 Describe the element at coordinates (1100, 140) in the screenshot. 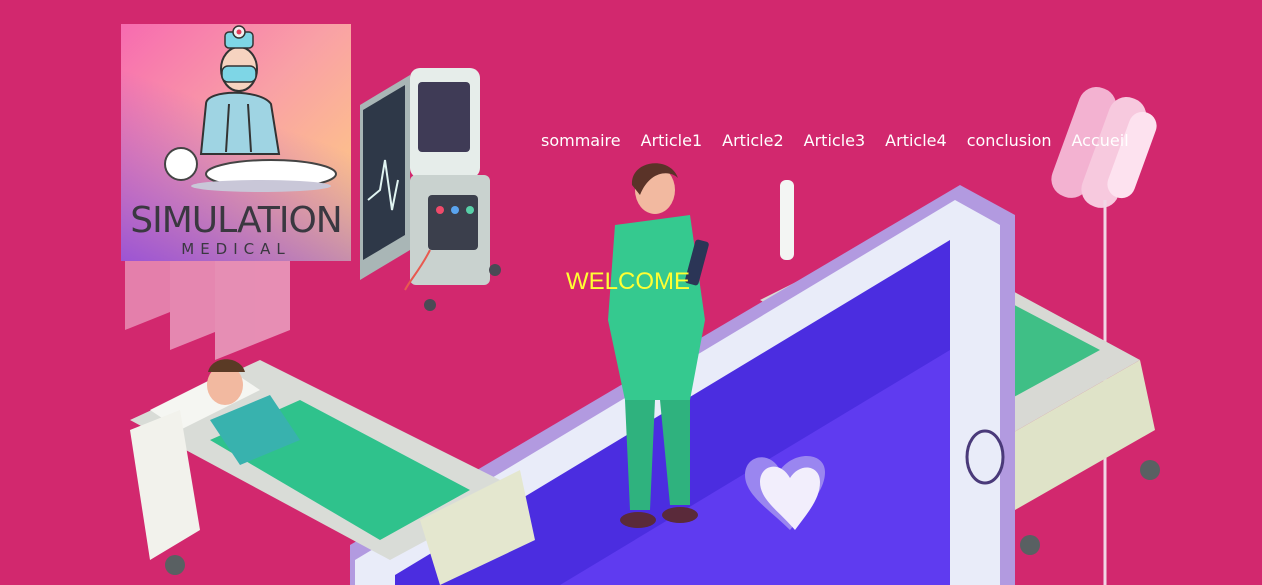

I see `nav-item-accueil: Accueil` at that location.